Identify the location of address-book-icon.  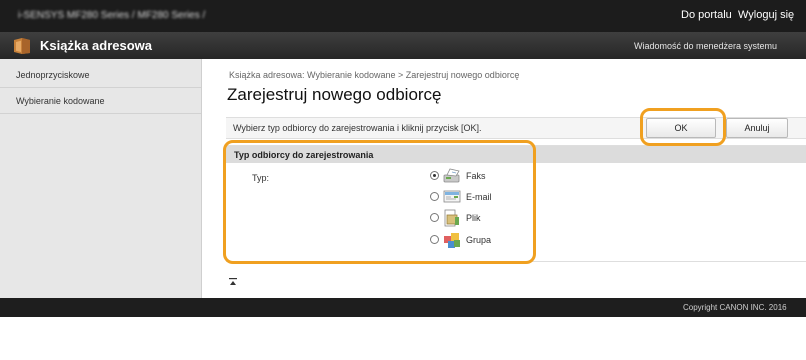
(22, 46).